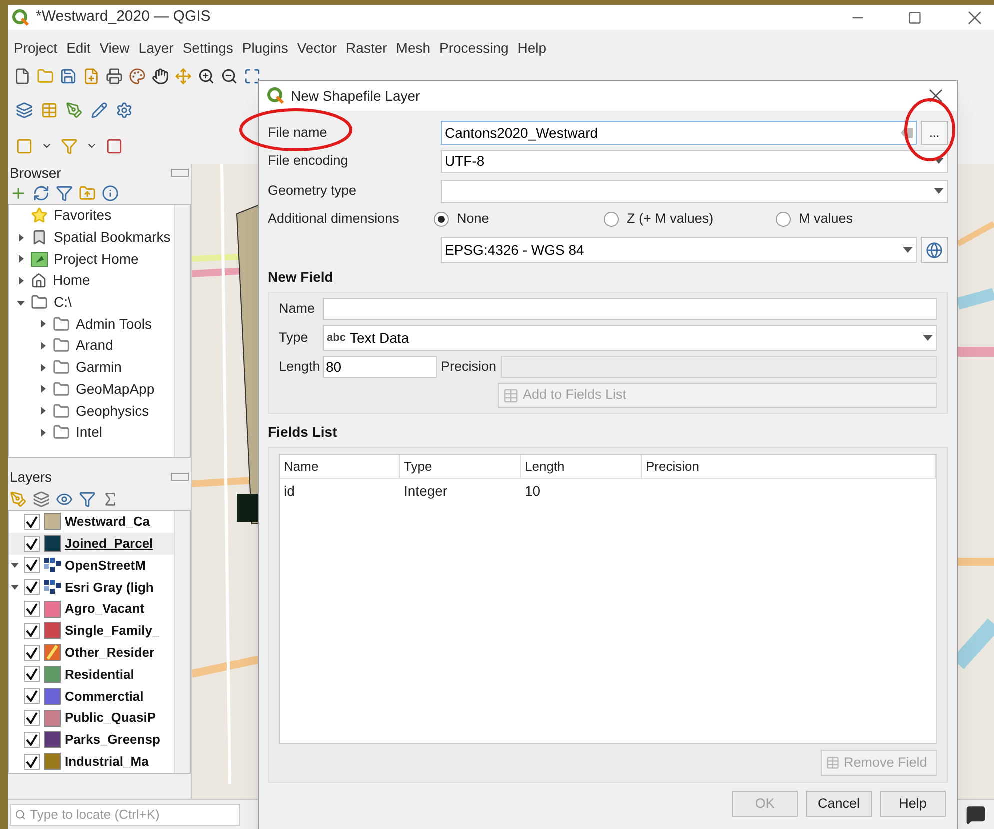  Describe the element at coordinates (107, 762) in the screenshot. I see `layer-name: Industrial_Ma` at that location.